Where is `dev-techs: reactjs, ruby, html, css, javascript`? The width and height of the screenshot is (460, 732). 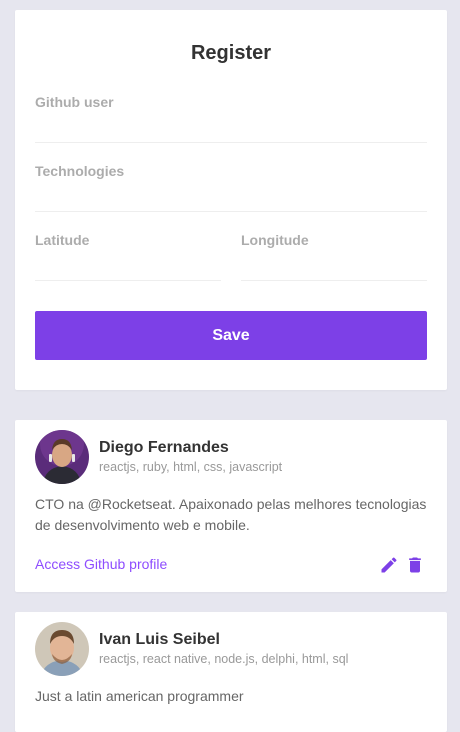
dev-techs: reactjs, ruby, html, css, javascript is located at coordinates (191, 467).